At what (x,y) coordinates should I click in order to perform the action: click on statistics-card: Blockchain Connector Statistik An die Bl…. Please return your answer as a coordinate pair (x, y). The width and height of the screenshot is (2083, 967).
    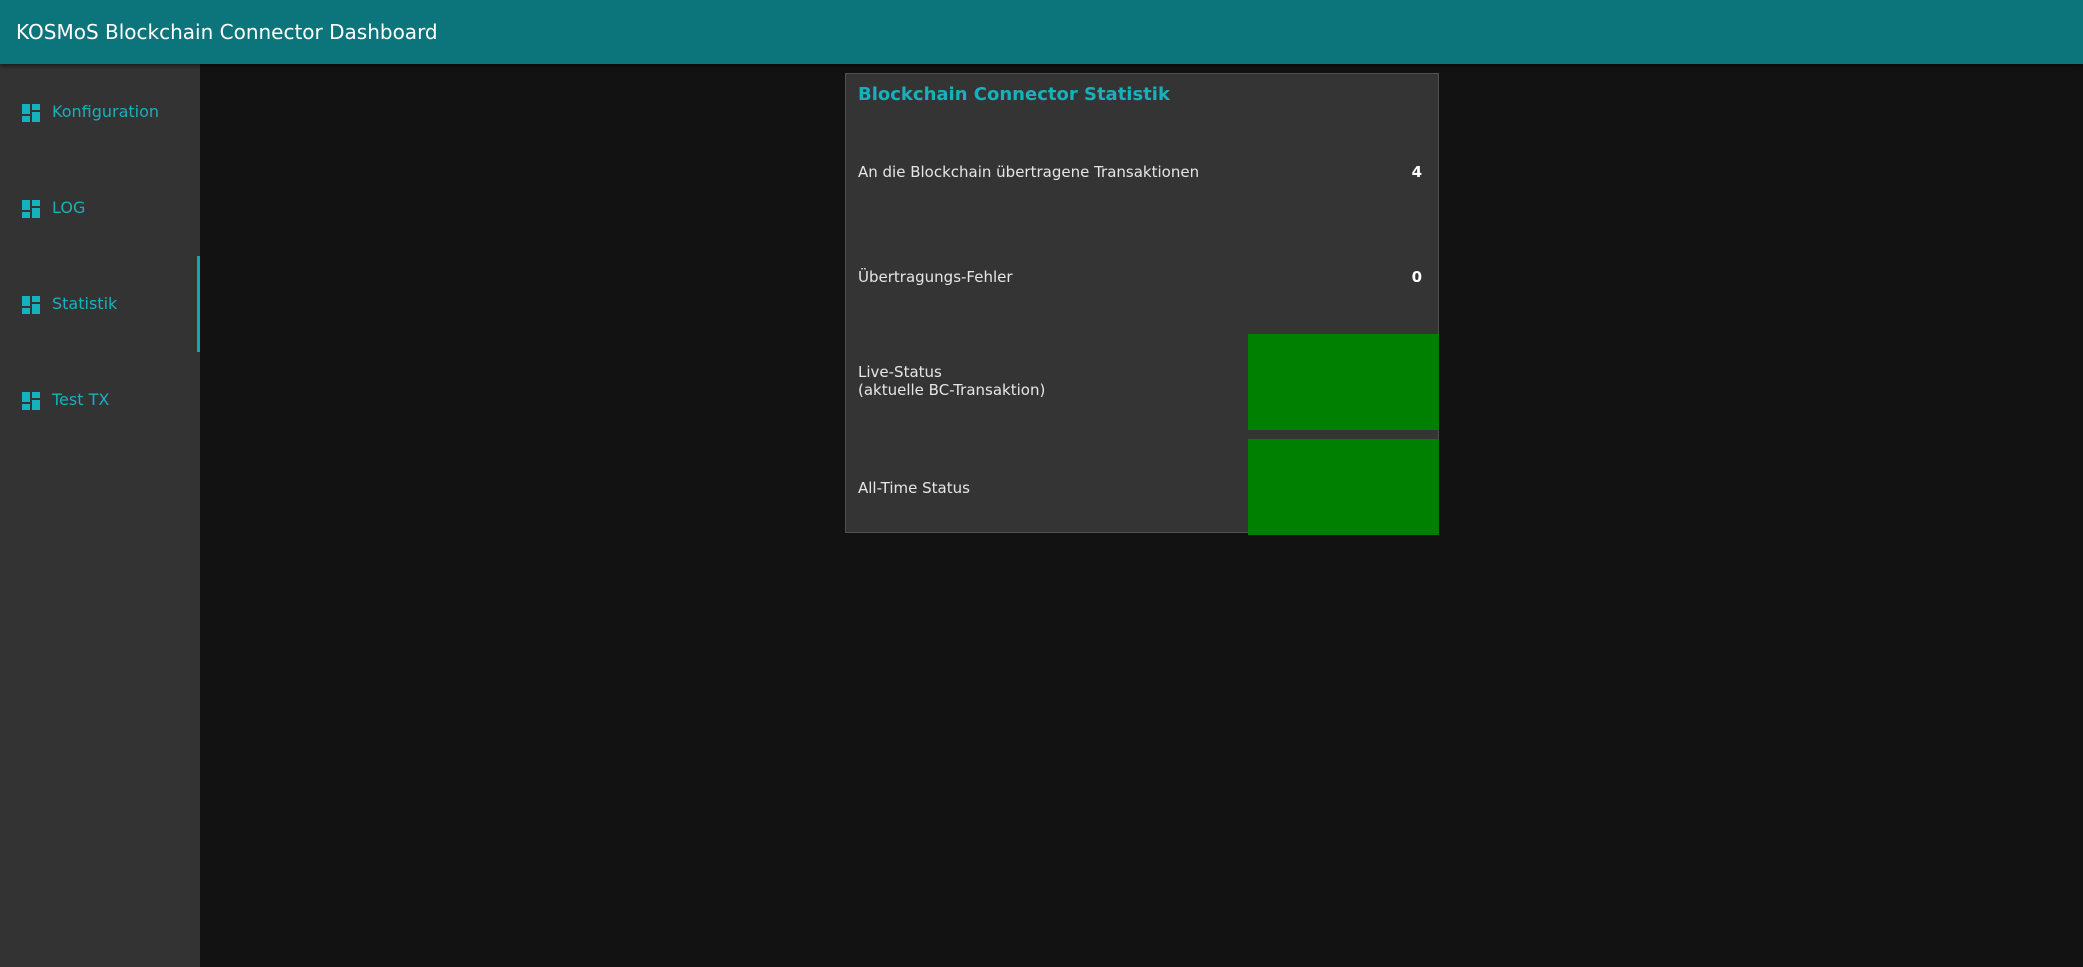
    Looking at the image, I should click on (1142, 304).